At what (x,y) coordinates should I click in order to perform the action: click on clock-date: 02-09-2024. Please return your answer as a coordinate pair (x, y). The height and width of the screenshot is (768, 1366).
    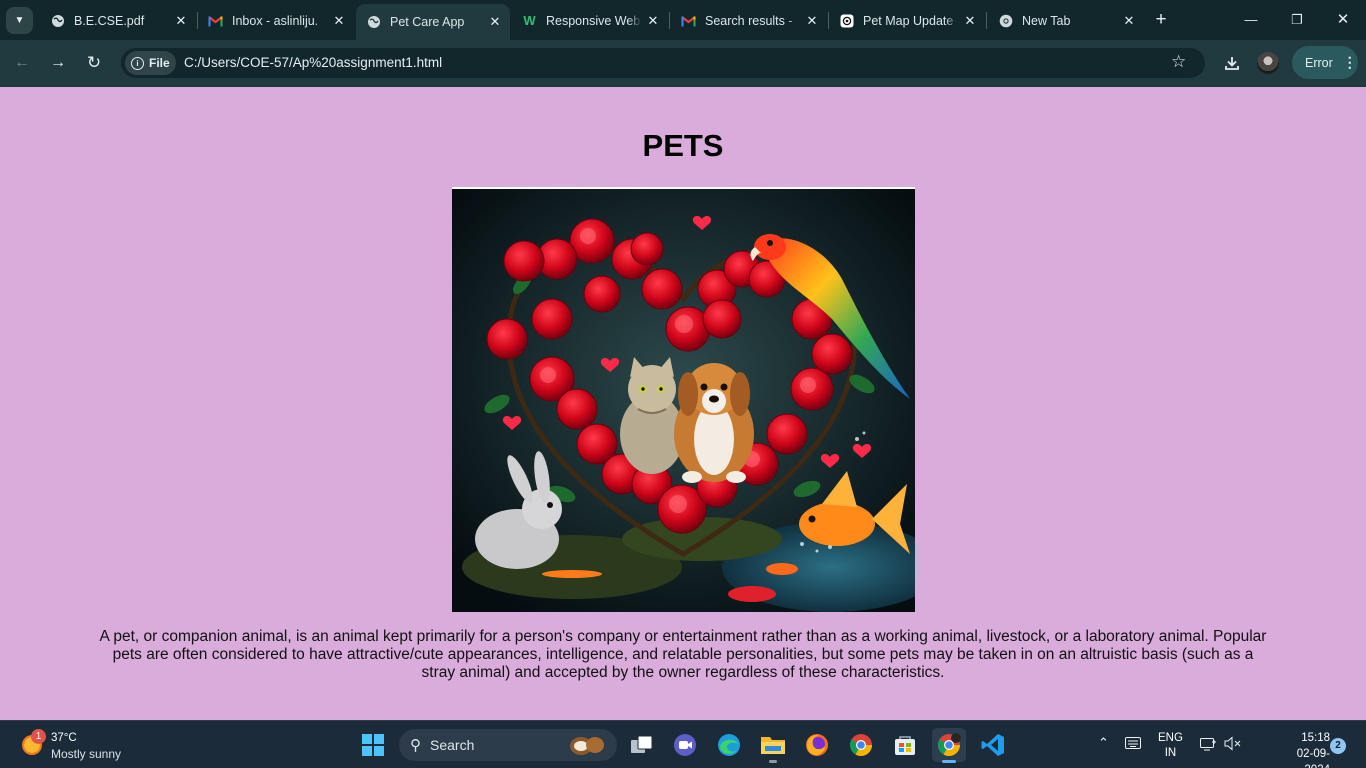
    Looking at the image, I should click on (1313, 758).